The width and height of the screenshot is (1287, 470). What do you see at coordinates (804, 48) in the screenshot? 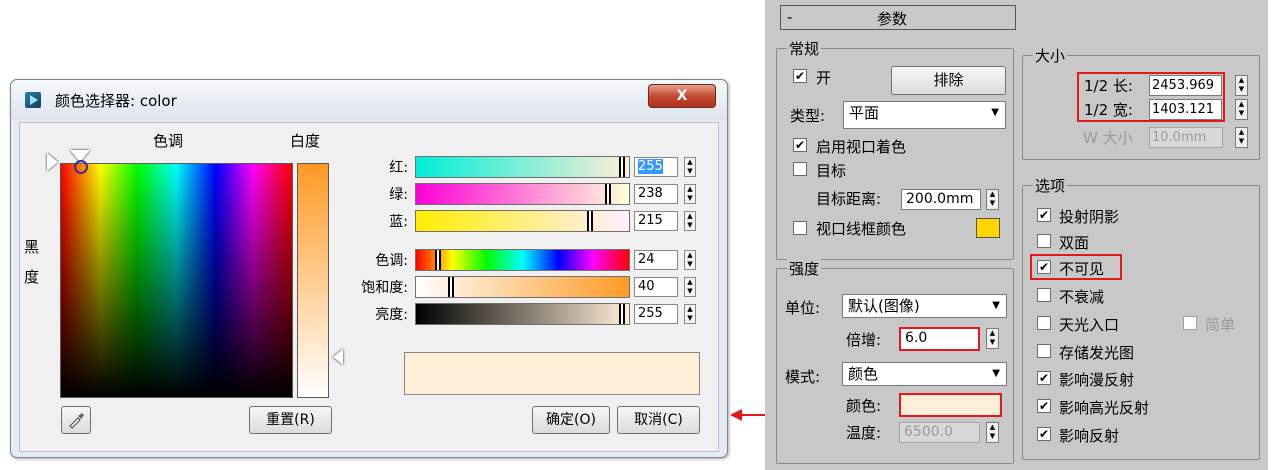
I see `general-group-title: 常规` at bounding box center [804, 48].